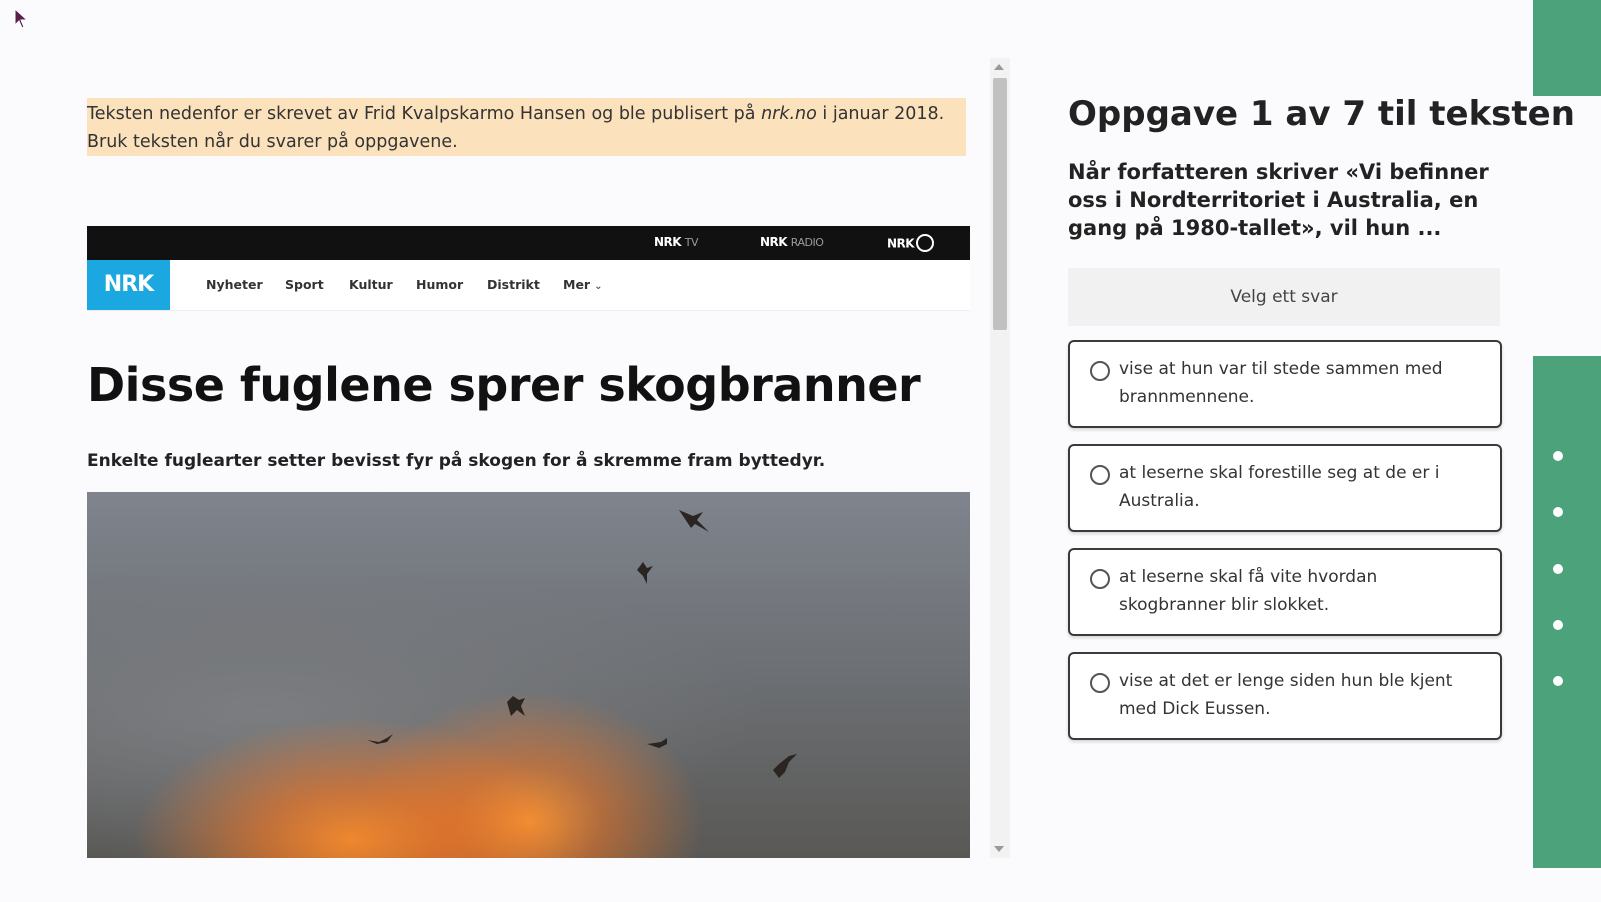 The width and height of the screenshot is (1601, 902). Describe the element at coordinates (528, 243) in the screenshot. I see `nrk-top-bar: NRK TV NRK RADIO NRK` at that location.